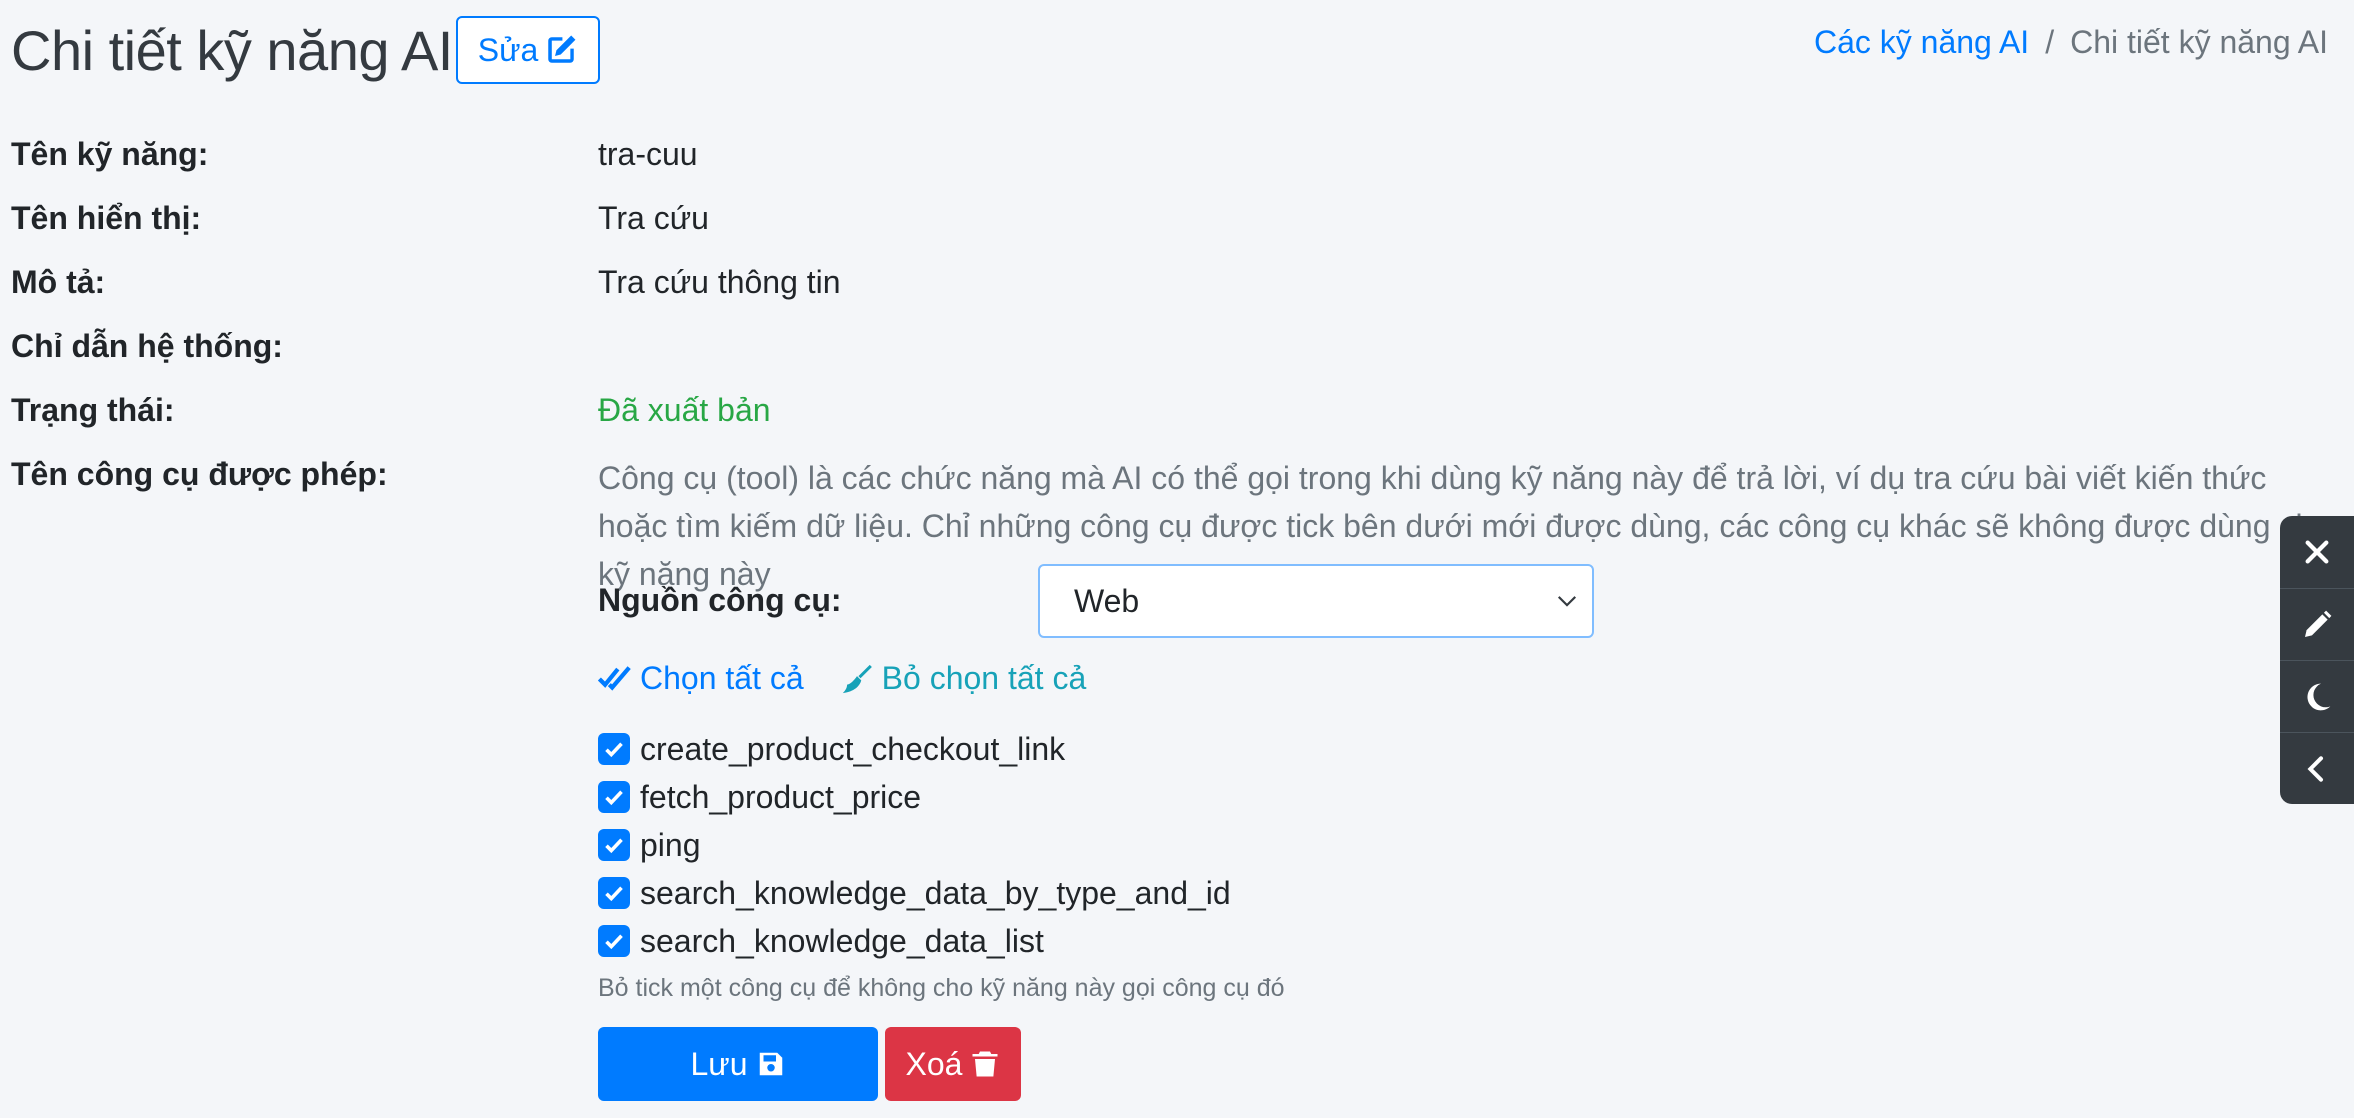 The width and height of the screenshot is (2354, 1118). I want to click on breadcrumb-link-skills: Các kỹ năng AI, so click(1921, 42).